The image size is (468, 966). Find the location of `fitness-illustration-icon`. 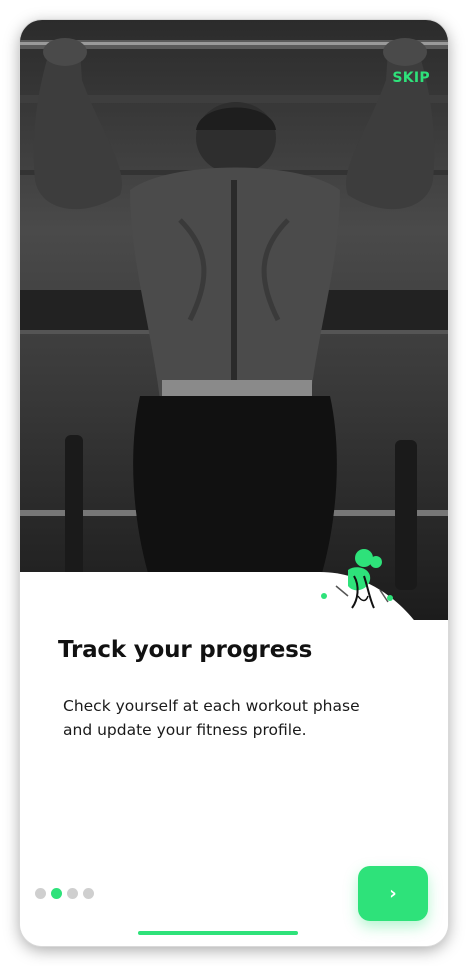

fitness-illustration-icon is located at coordinates (358, 579).